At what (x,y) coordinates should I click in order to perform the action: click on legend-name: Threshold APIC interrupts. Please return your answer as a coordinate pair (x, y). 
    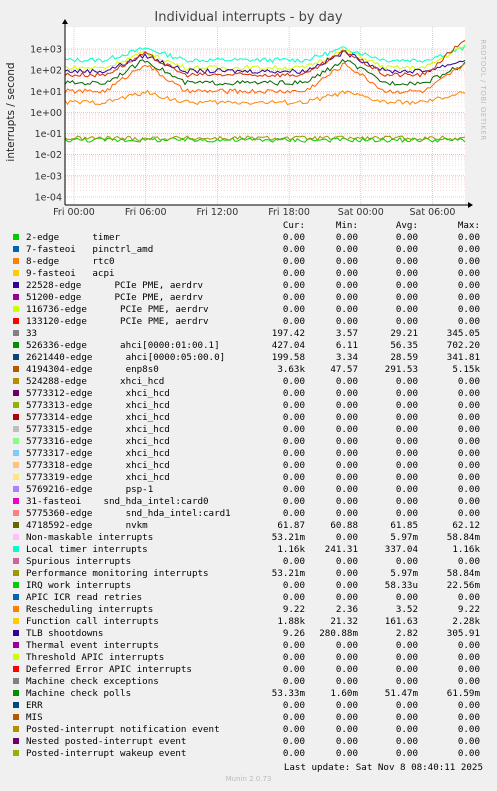
    Looking at the image, I should click on (95, 657).